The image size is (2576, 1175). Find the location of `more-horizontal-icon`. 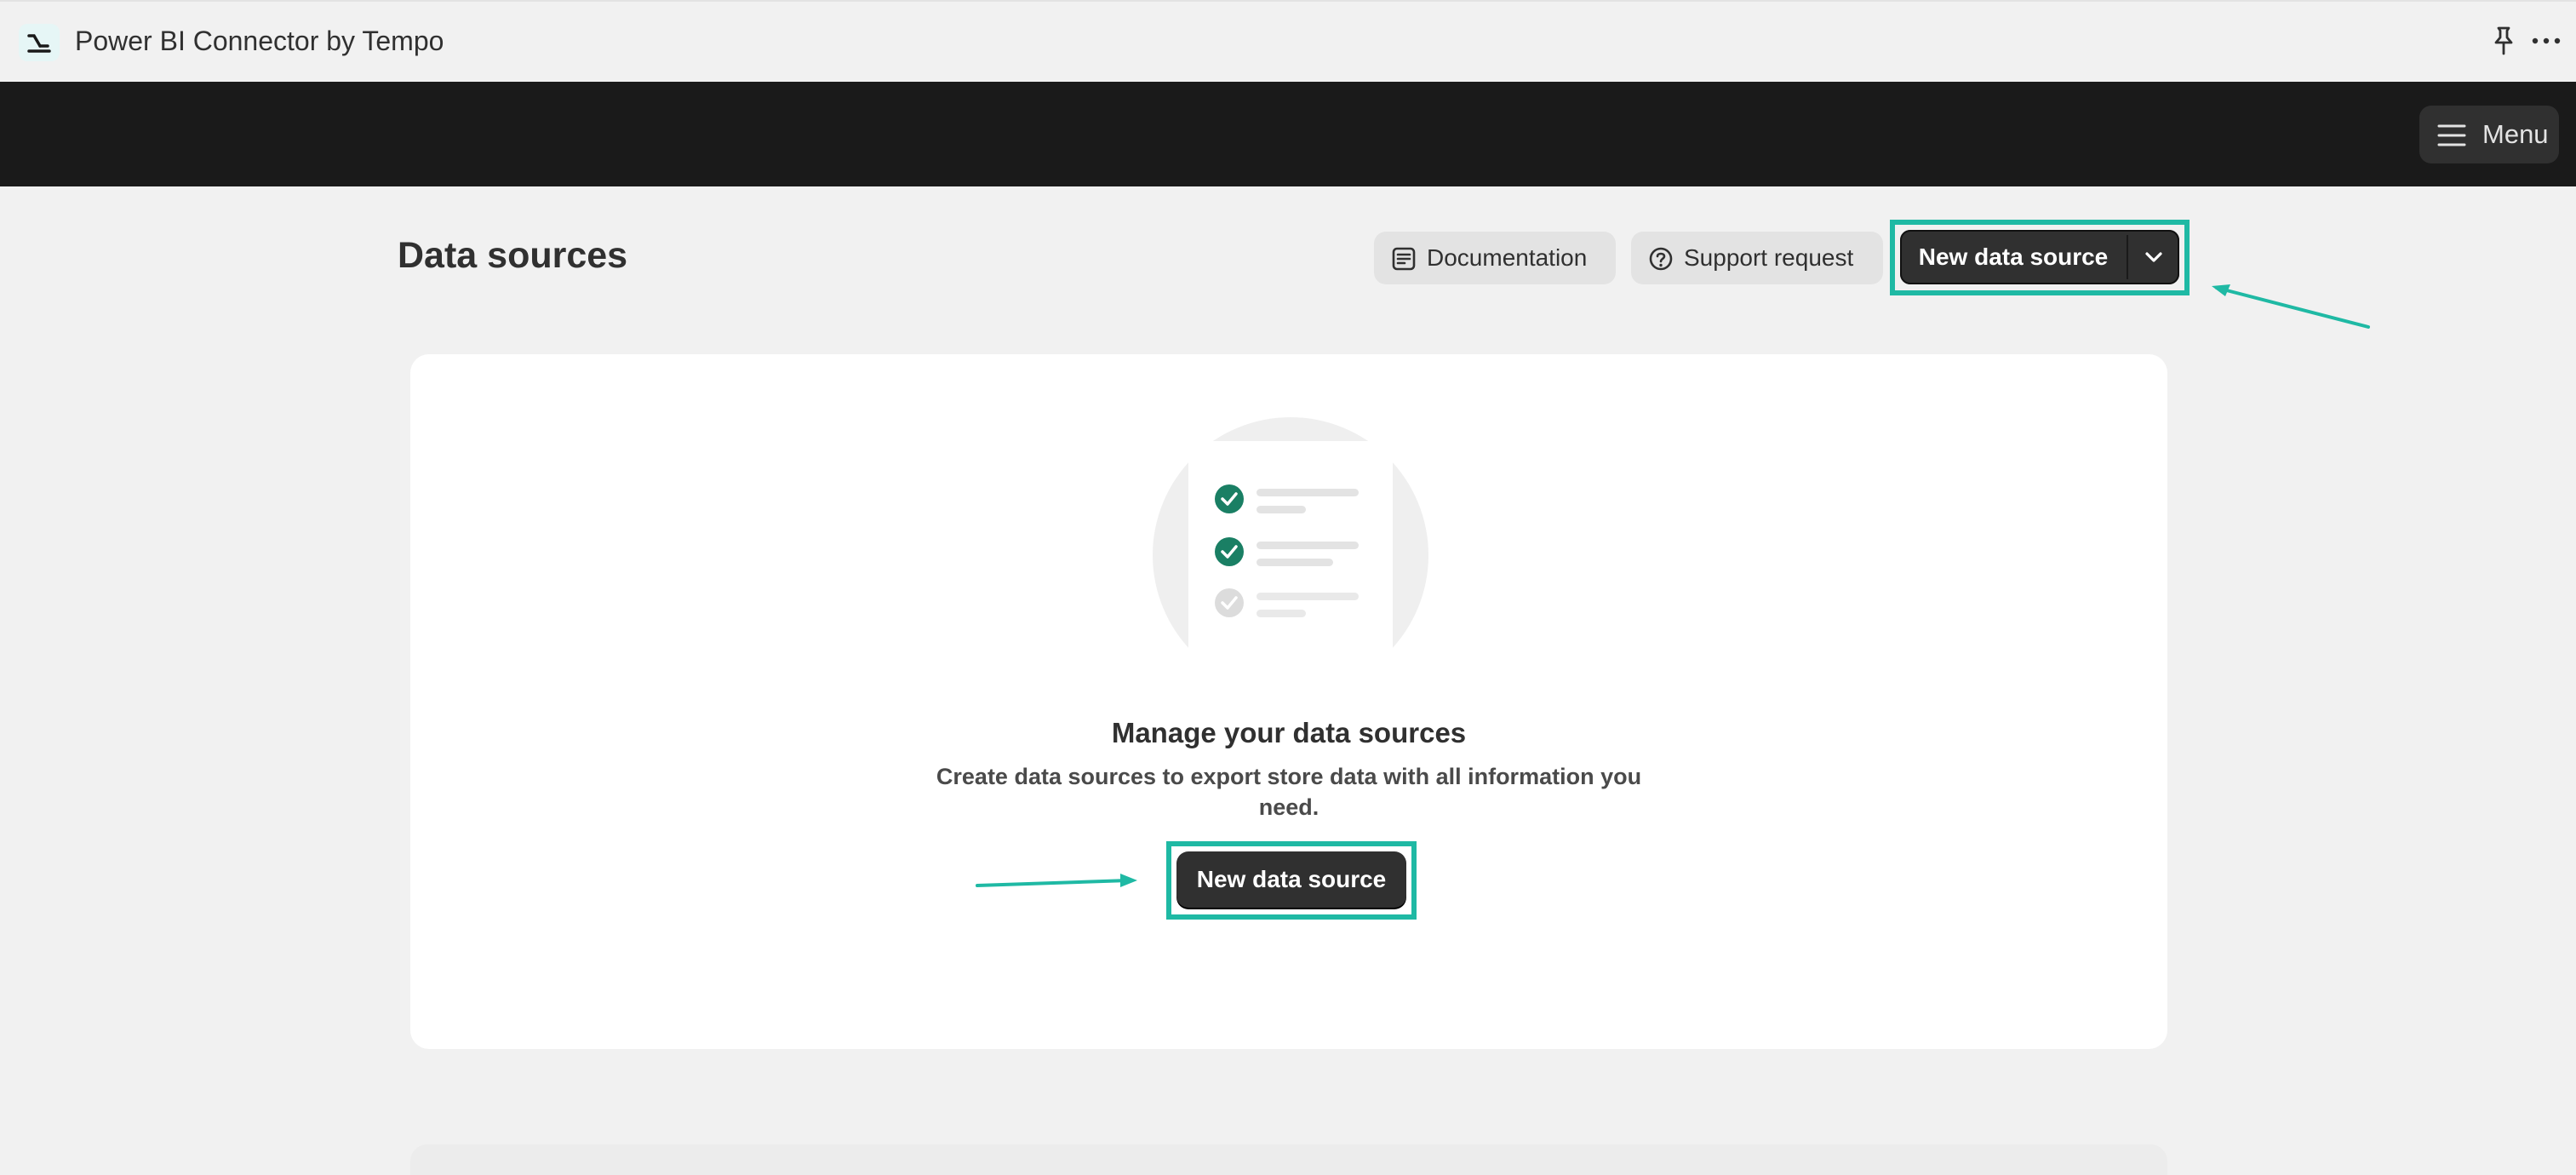

more-horizontal-icon is located at coordinates (2547, 42).